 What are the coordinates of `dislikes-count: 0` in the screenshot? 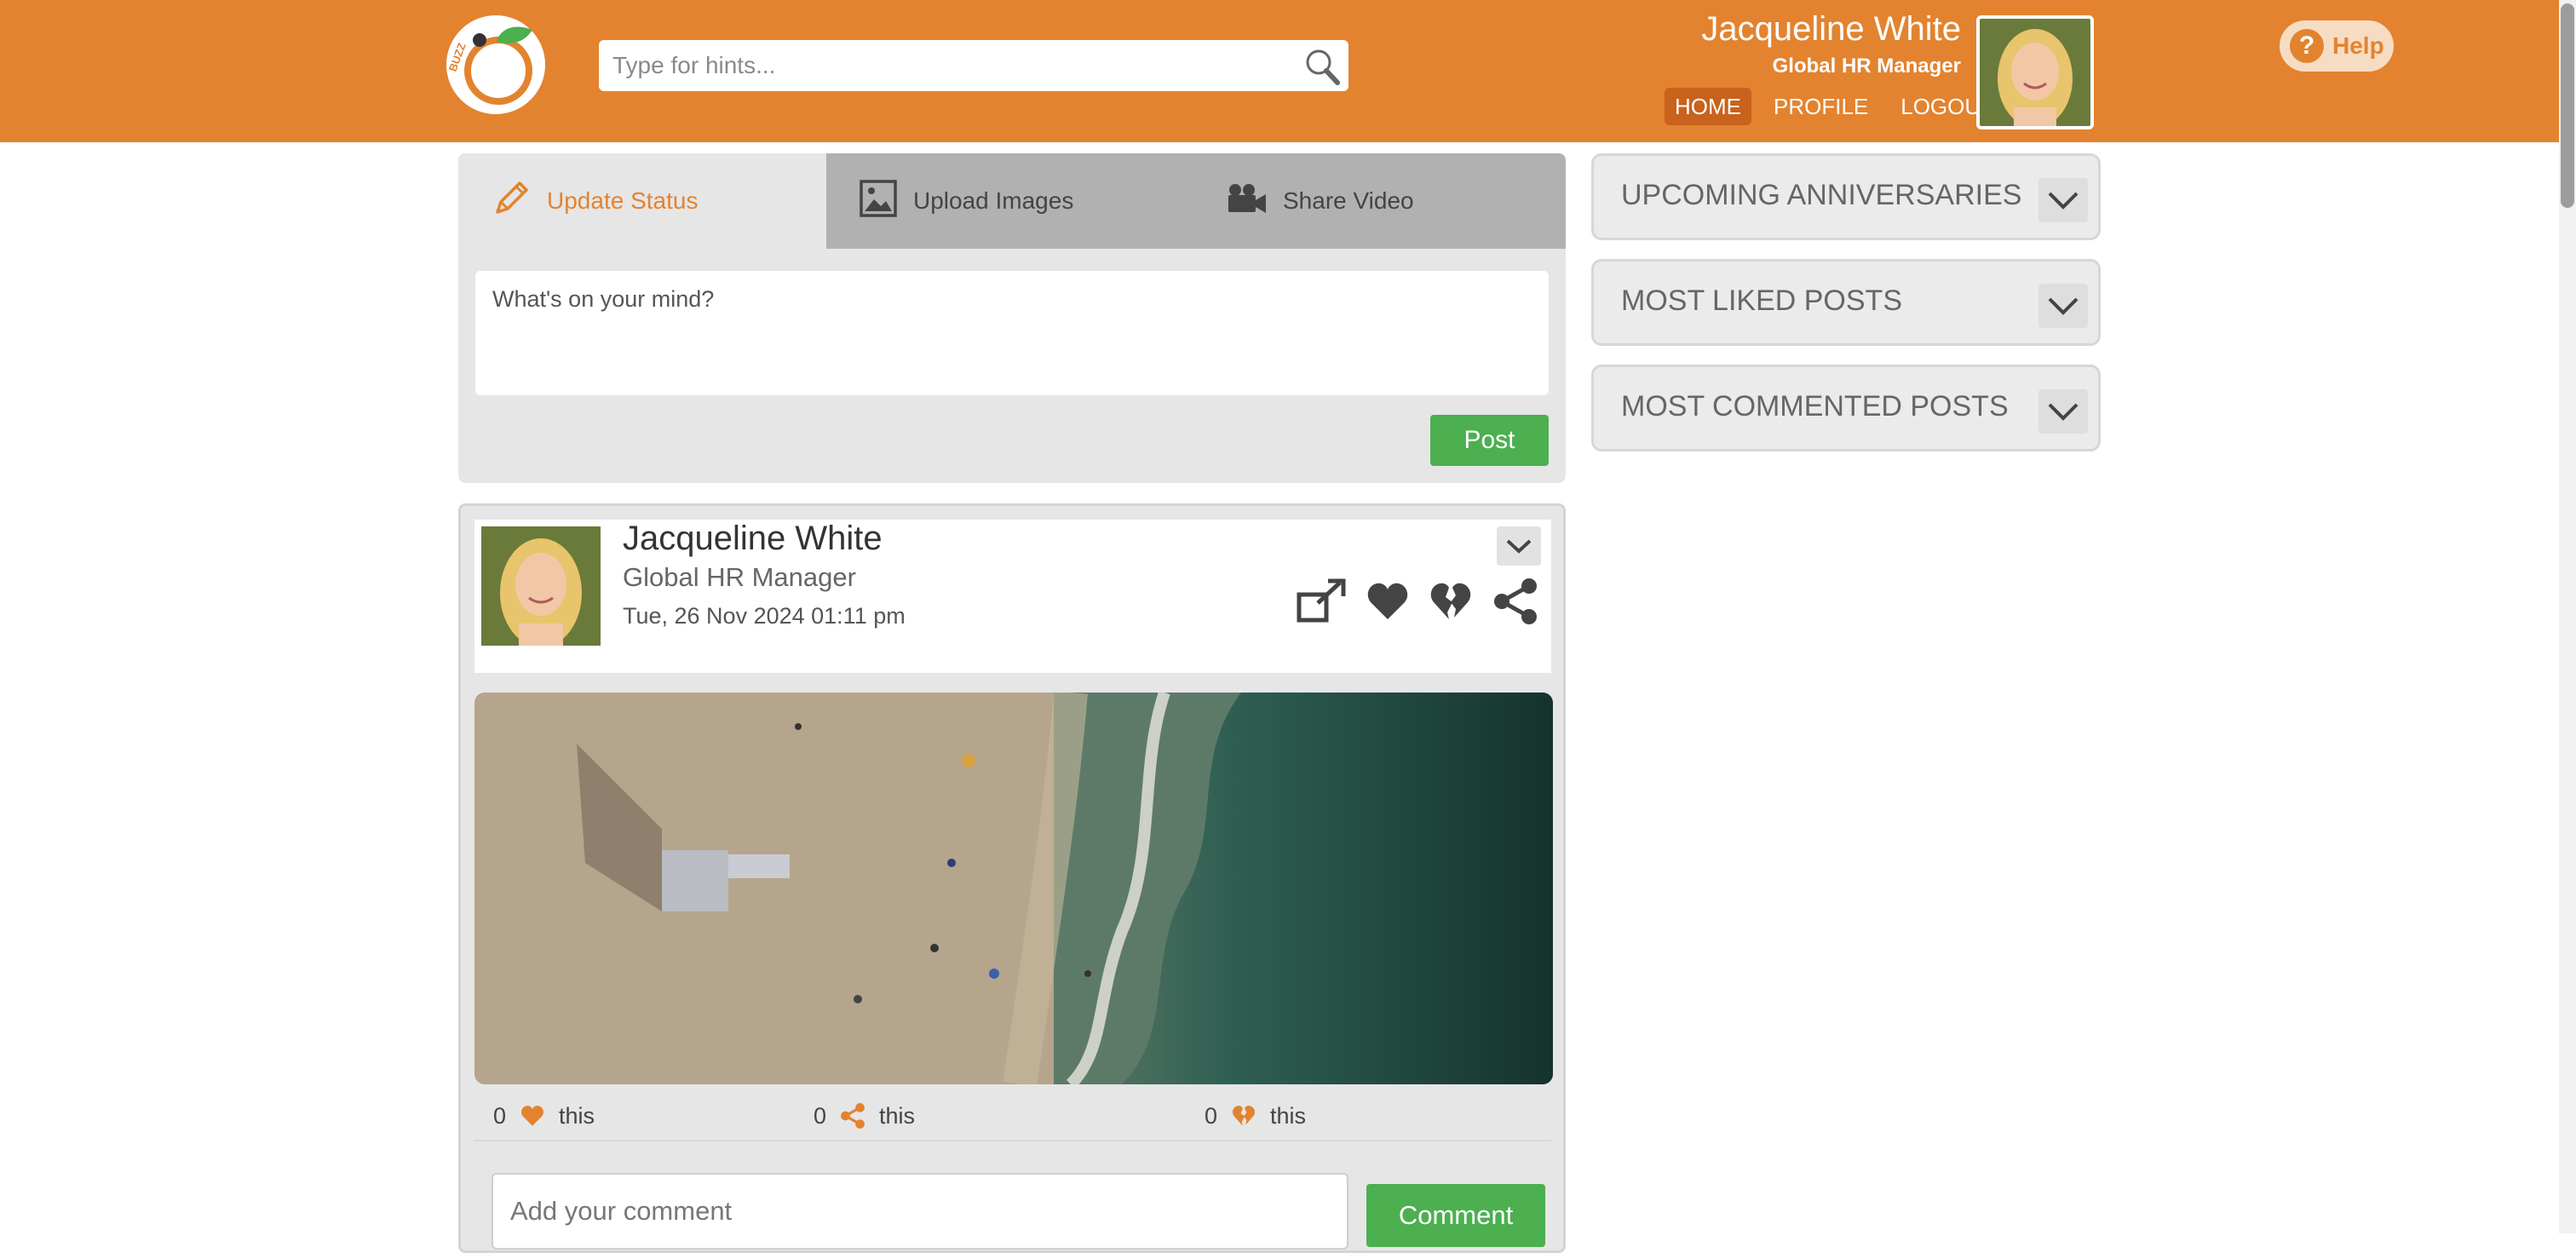 It's located at (1212, 1115).